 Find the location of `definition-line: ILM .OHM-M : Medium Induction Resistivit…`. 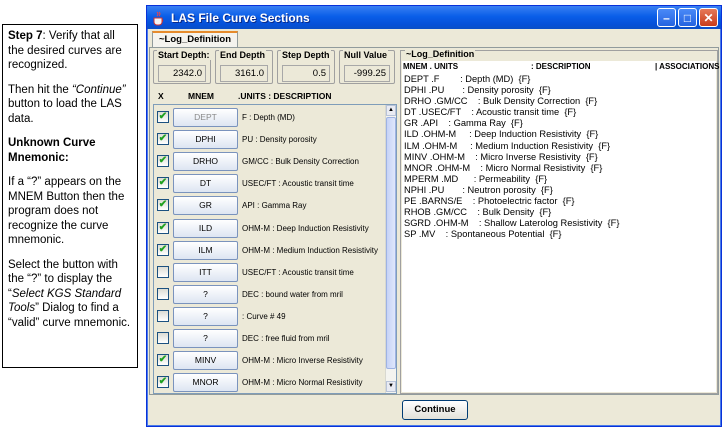

definition-line: ILM .OHM-M : Medium Induction Resistivit… is located at coordinates (507, 145).